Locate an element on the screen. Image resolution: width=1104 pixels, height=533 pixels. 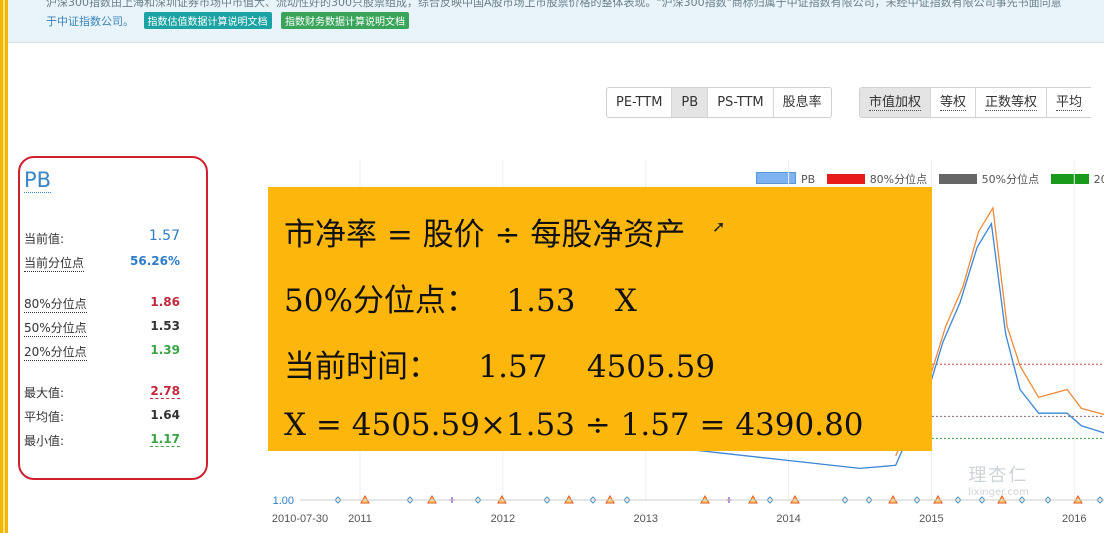
chart-x-axis: 2010-07-30 2011 2012 2013 2014 2015 2016 1.00 is located at coordinates (688, 510).